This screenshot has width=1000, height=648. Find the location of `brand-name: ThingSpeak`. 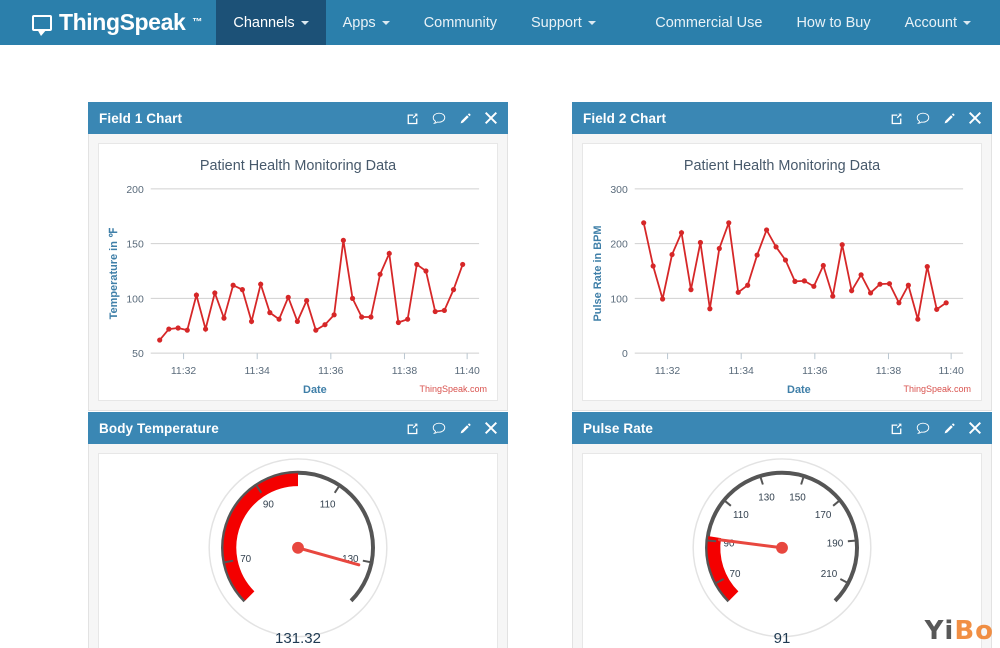

brand-name: ThingSpeak is located at coordinates (122, 22).